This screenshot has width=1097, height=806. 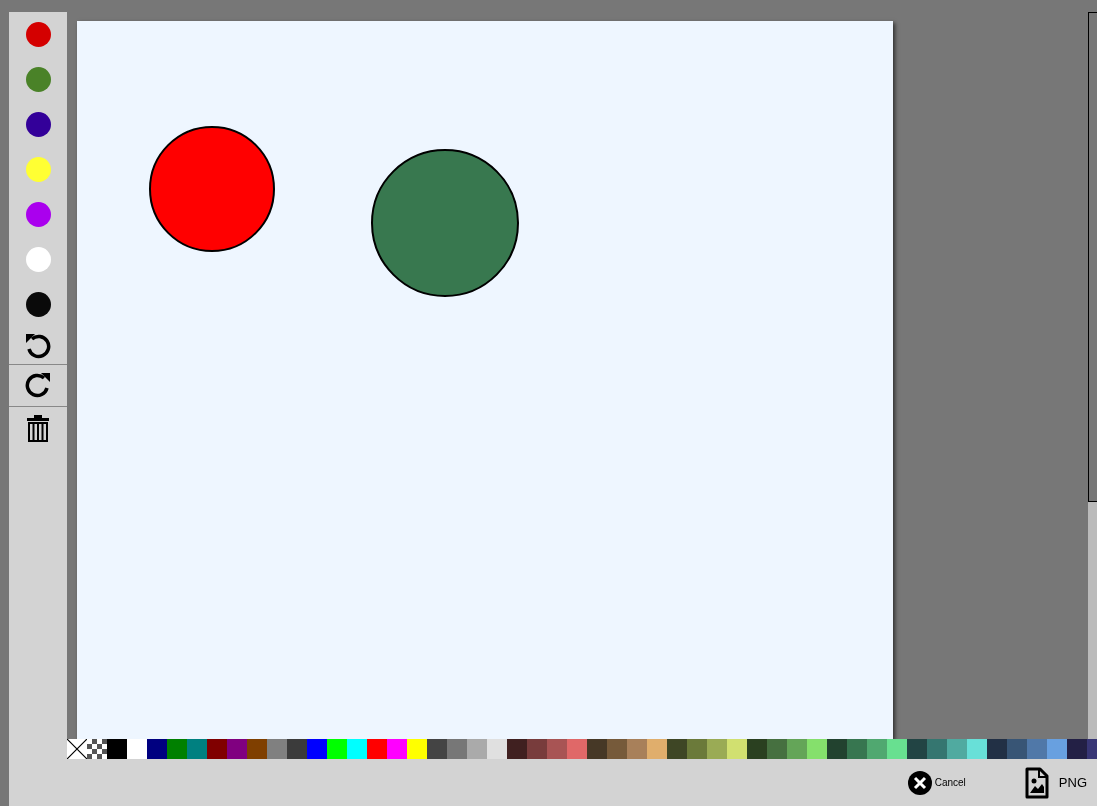 What do you see at coordinates (77, 749) in the screenshot?
I see `no-color-swatch` at bounding box center [77, 749].